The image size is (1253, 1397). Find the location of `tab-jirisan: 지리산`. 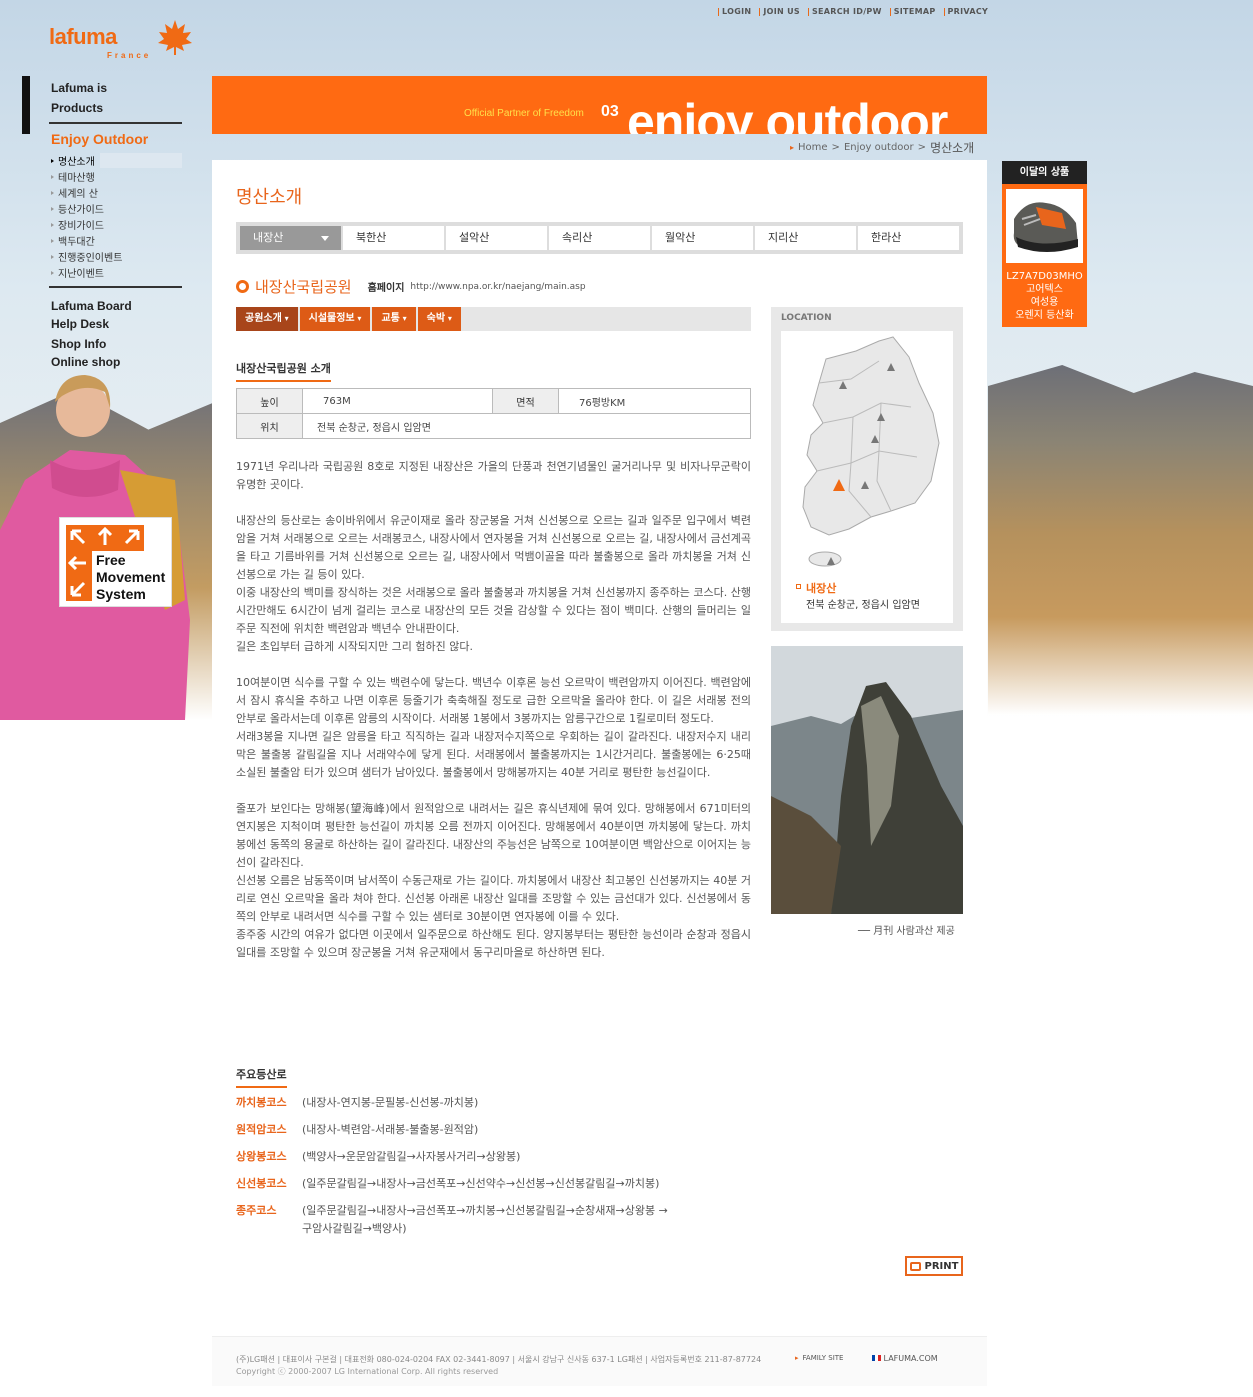

tab-jirisan: 지리산 is located at coordinates (805, 238).